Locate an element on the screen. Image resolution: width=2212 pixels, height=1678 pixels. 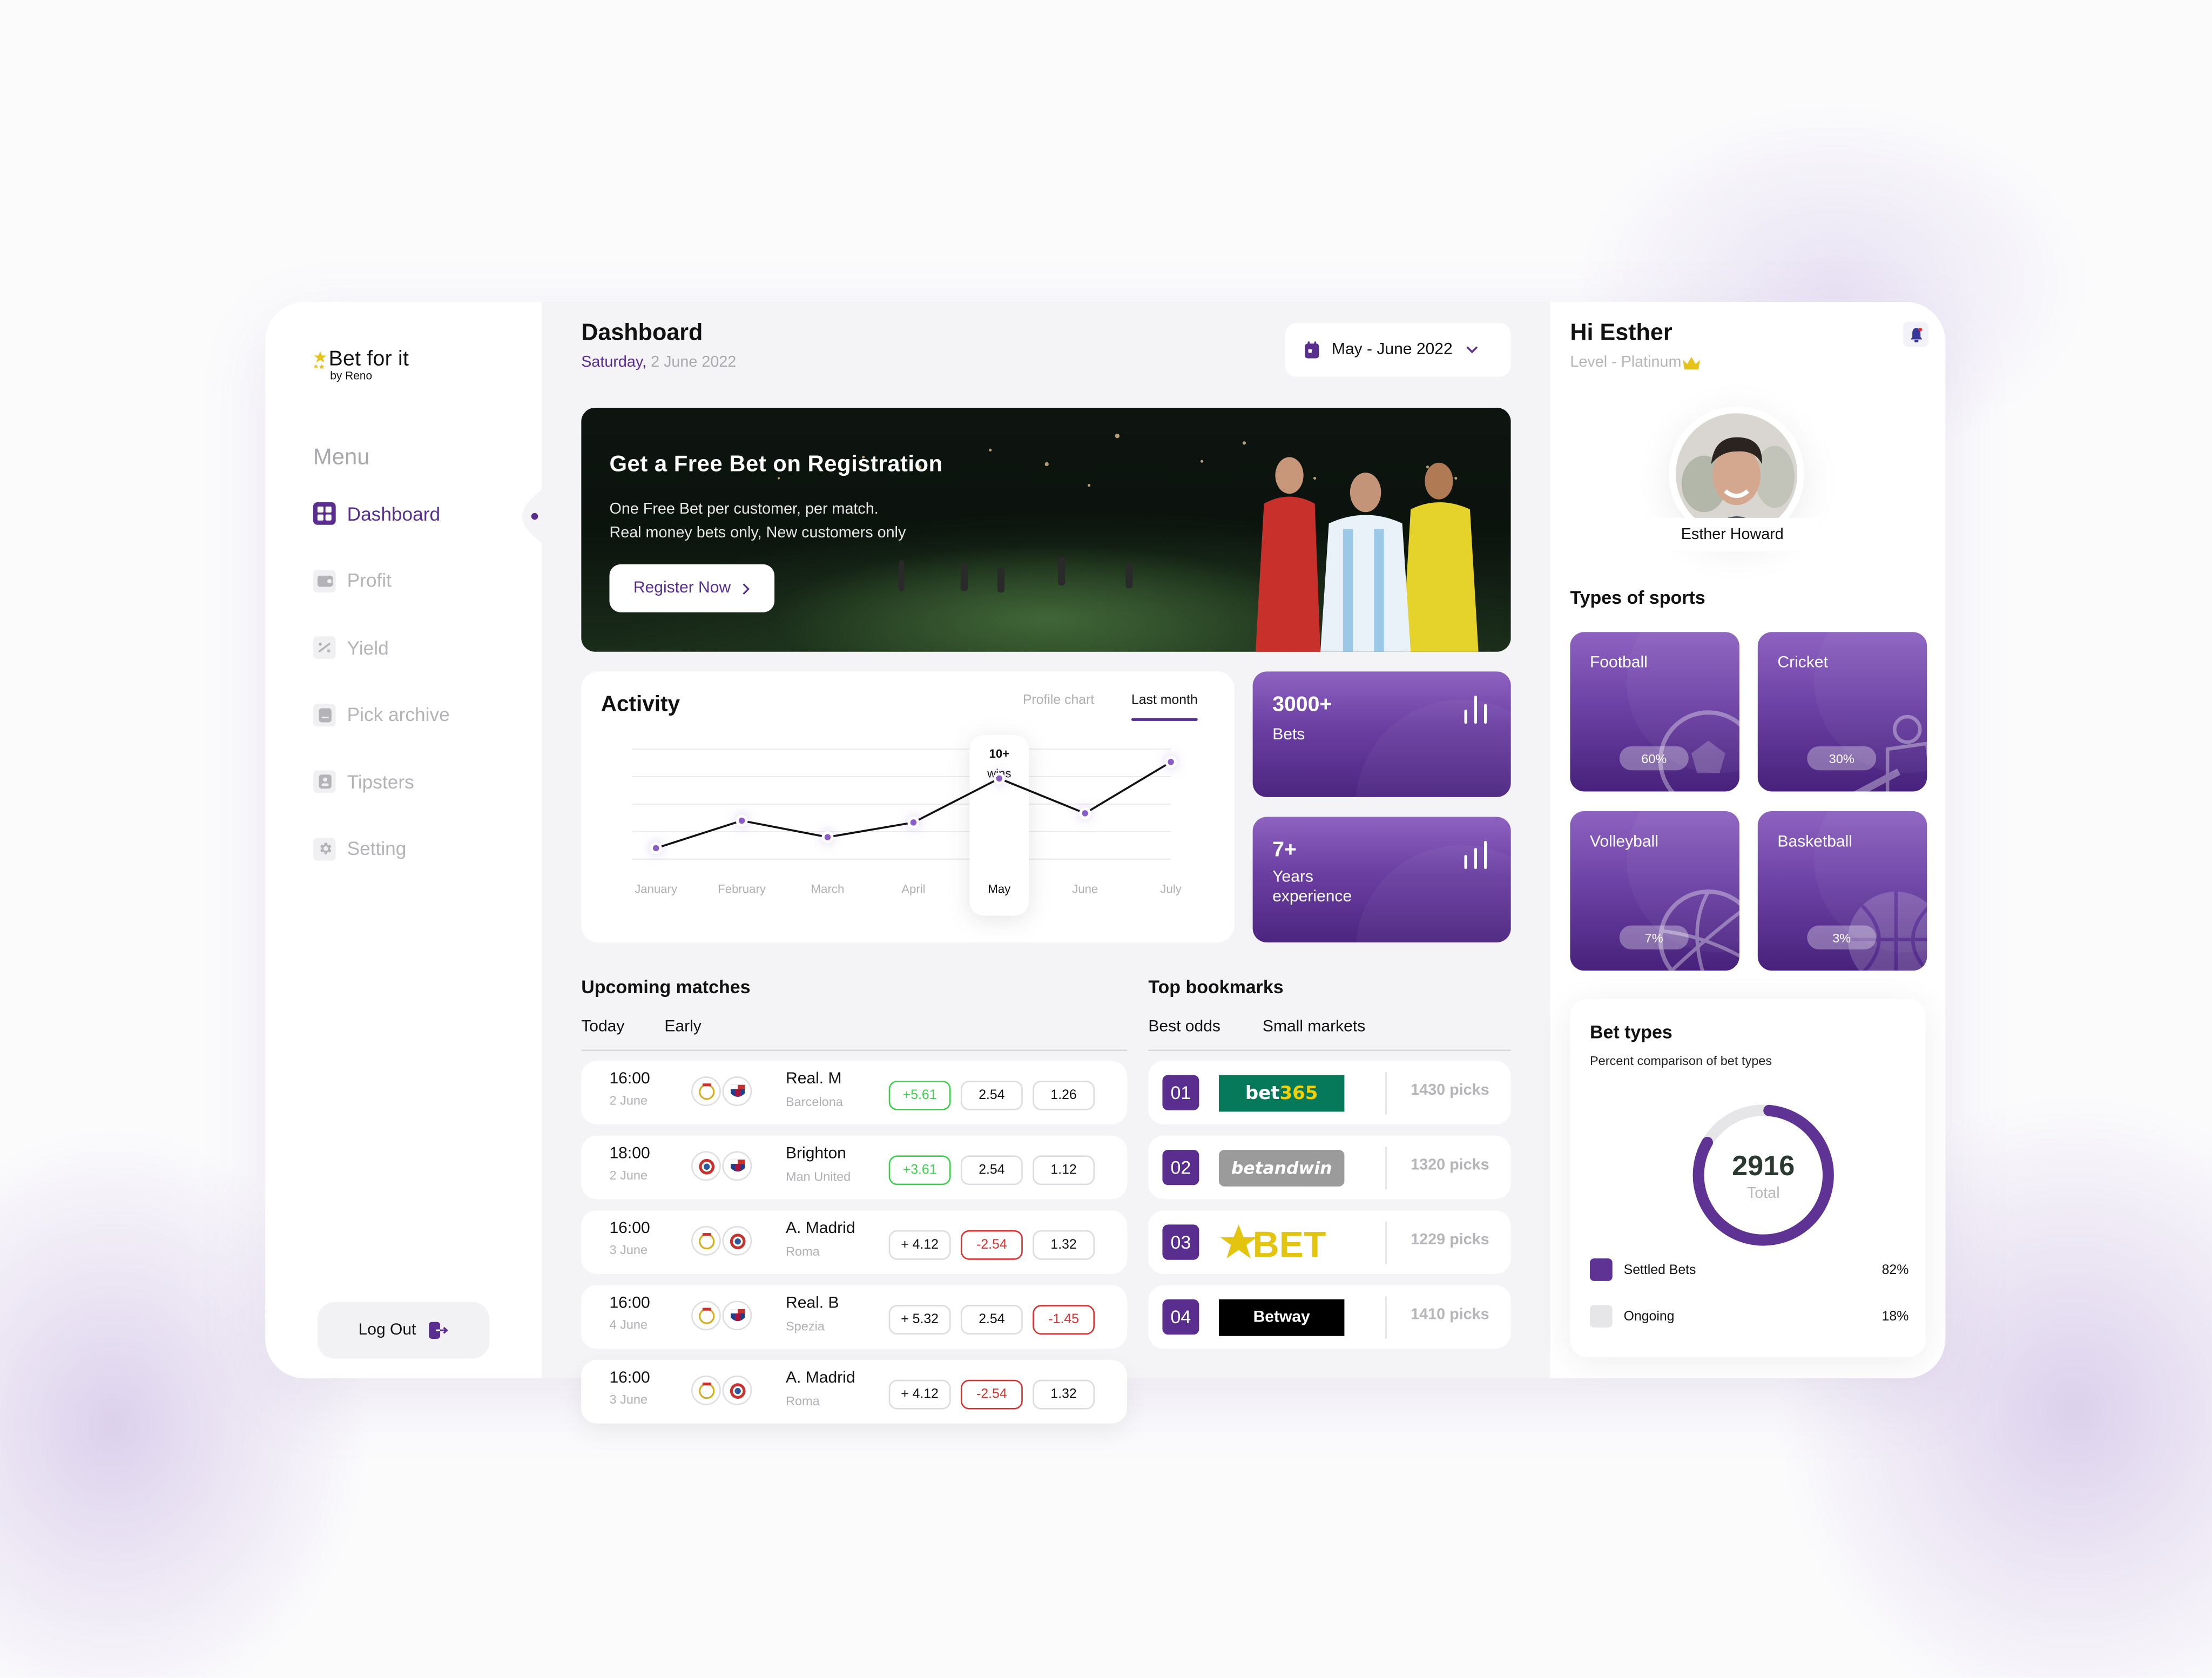
odds-button: 1.26 is located at coordinates (1064, 1095).